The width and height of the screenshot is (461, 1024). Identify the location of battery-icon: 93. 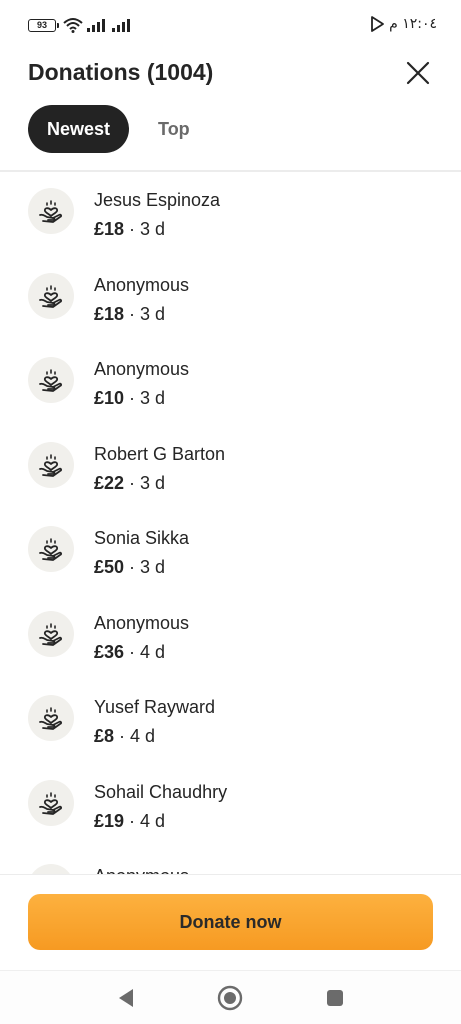
(43, 25).